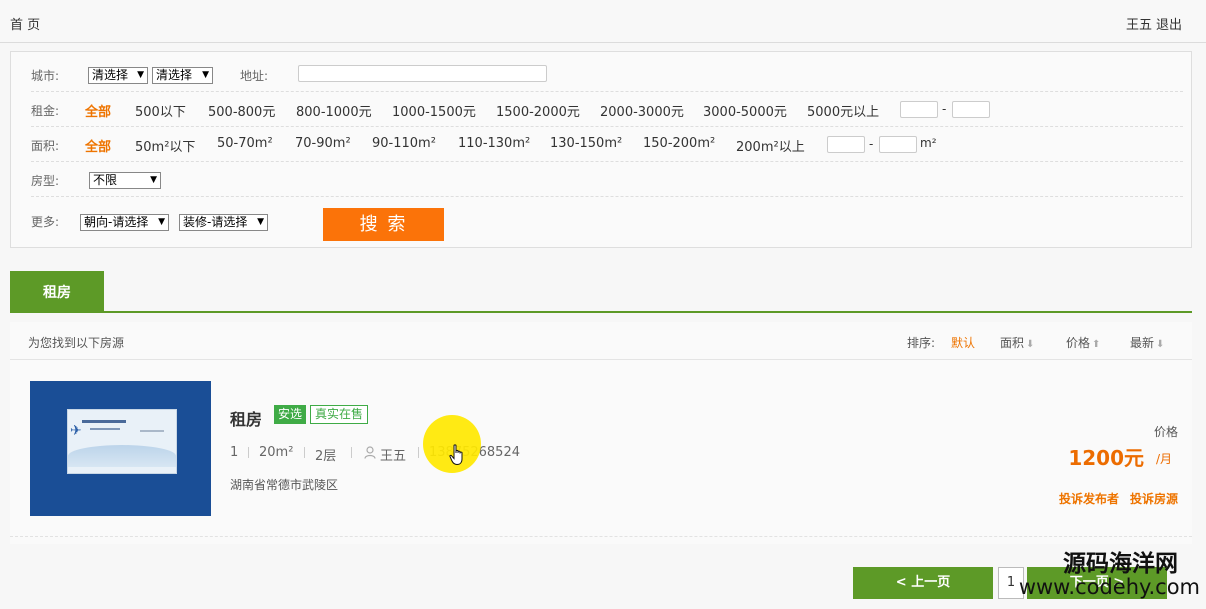  Describe the element at coordinates (1120, 564) in the screenshot. I see `watermark-line1: 源码海洋网` at that location.